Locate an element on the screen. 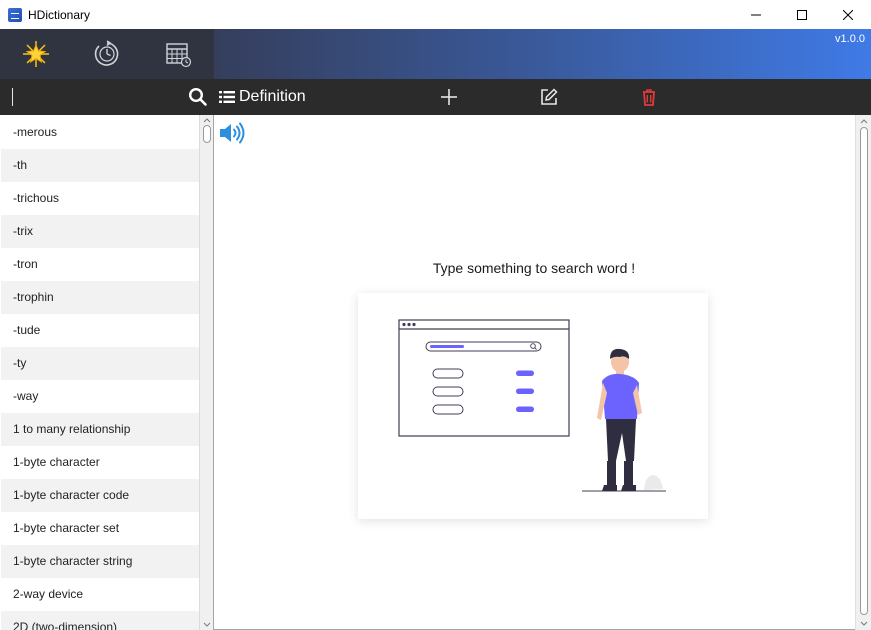 This screenshot has width=871, height=630. list-item: 1-byte character is located at coordinates (100, 462).